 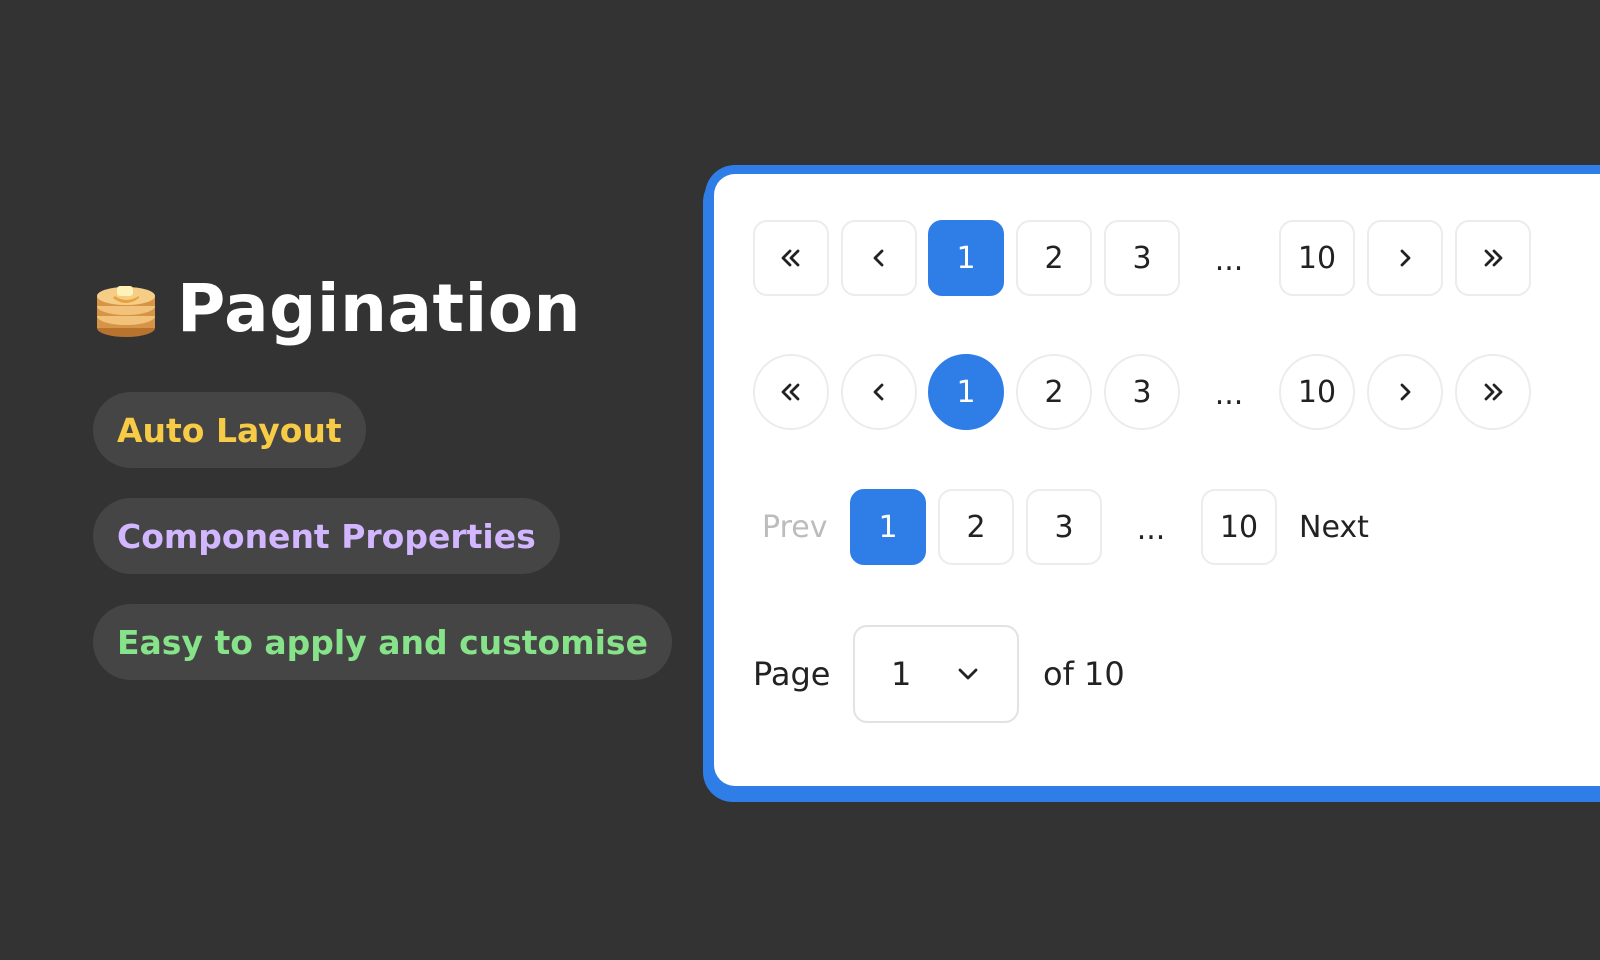 What do you see at coordinates (968, 674) in the screenshot?
I see `chevron-down-icon` at bounding box center [968, 674].